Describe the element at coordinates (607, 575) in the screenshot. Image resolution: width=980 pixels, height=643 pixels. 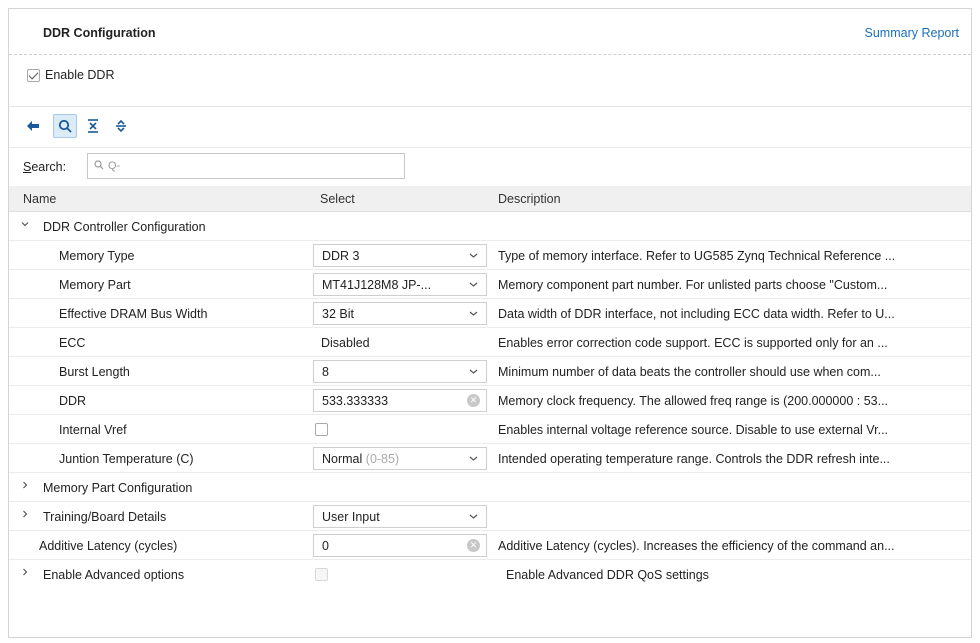
I see `row-description: Enable Advanced DDR QoS settings` at that location.